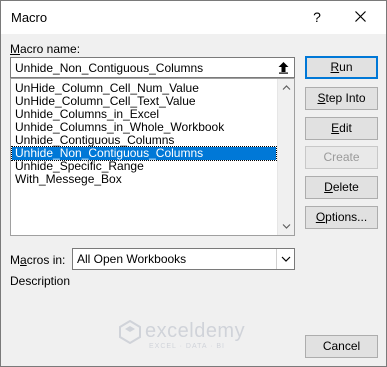 This screenshot has height=367, width=387. I want to click on macro-name-input: Unhide_Non_Contiguous_Columns, so click(152, 67).